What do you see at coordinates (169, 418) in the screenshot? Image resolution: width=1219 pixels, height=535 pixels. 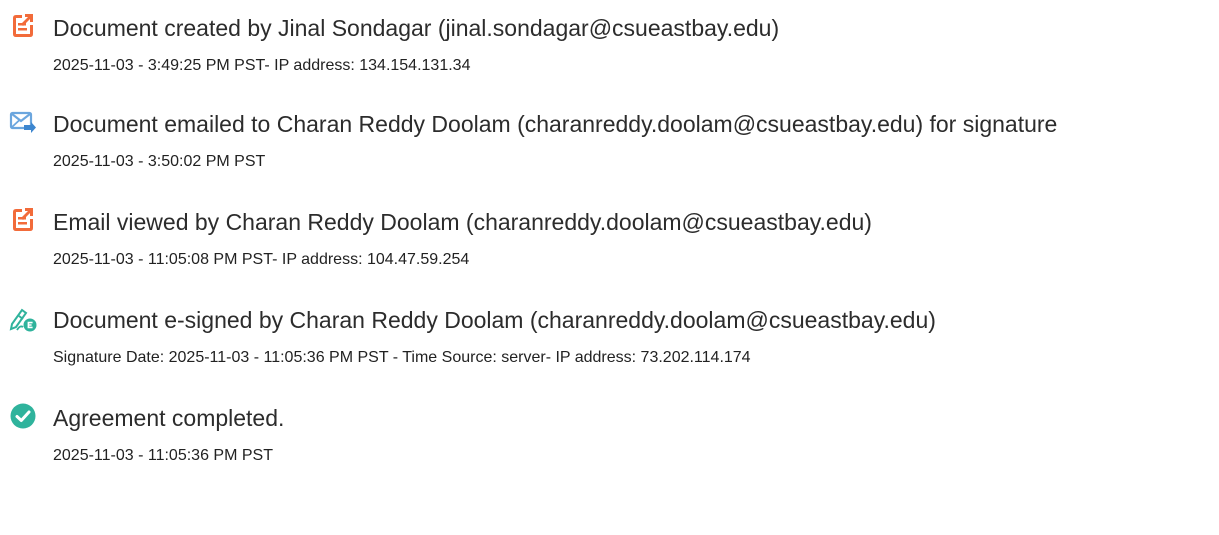 I see `event-title: Agreement completed.` at bounding box center [169, 418].